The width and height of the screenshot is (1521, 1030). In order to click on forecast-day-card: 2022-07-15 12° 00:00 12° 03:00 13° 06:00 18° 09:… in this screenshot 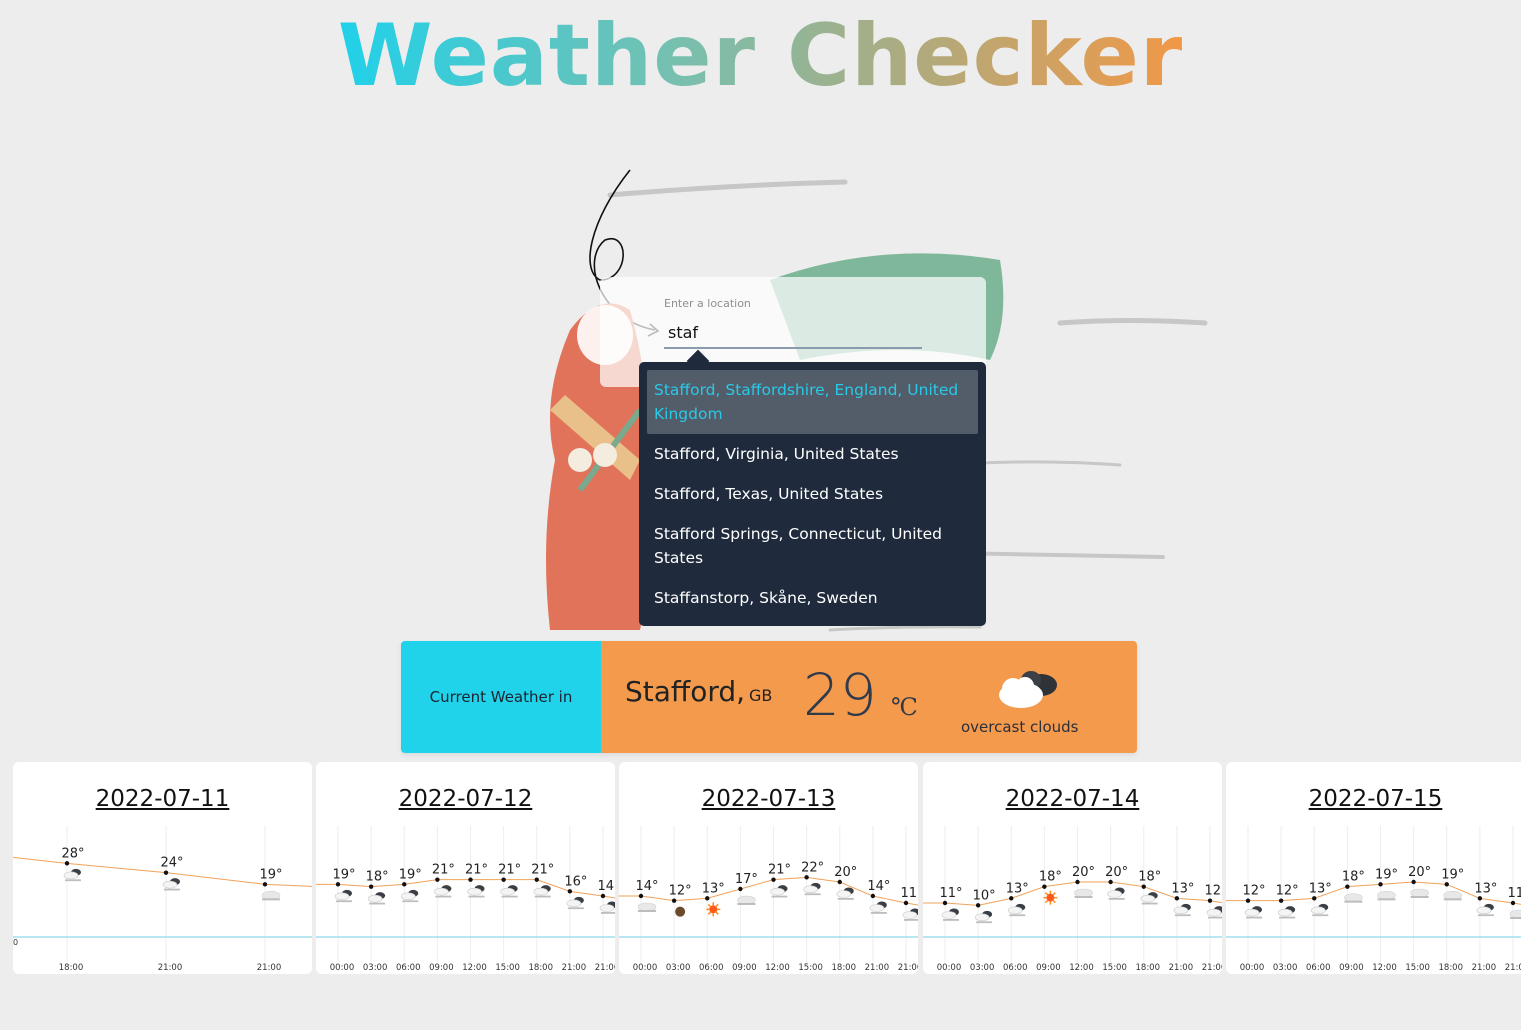, I will do `click(1373, 868)`.